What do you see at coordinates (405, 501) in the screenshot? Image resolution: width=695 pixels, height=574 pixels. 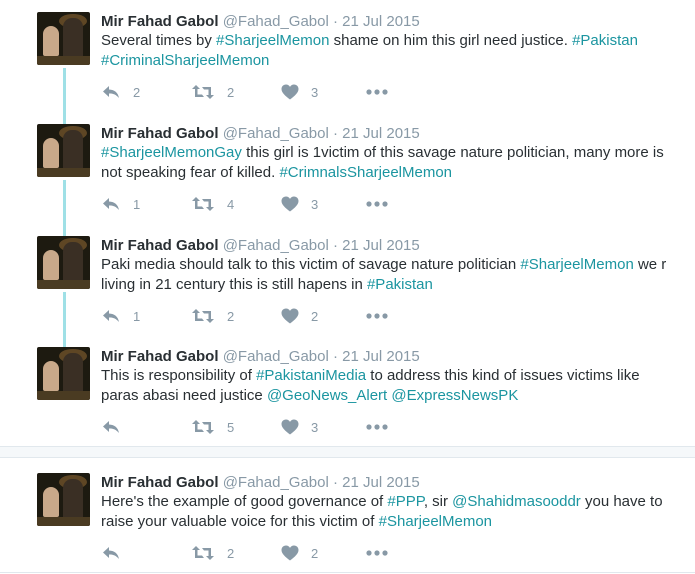 I see `hashtag-link: #PPP` at bounding box center [405, 501].